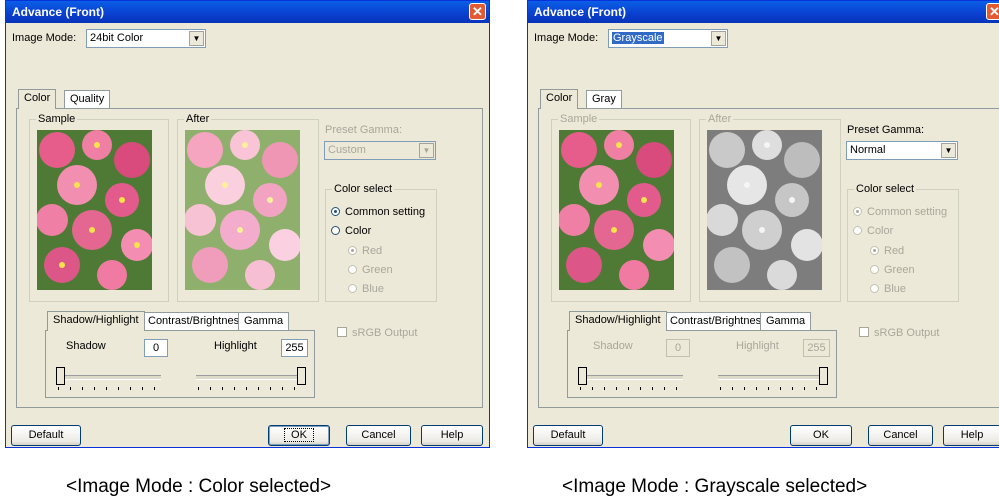 This screenshot has height=503, width=999. What do you see at coordinates (242, 210) in the screenshot?
I see `after-image` at bounding box center [242, 210].